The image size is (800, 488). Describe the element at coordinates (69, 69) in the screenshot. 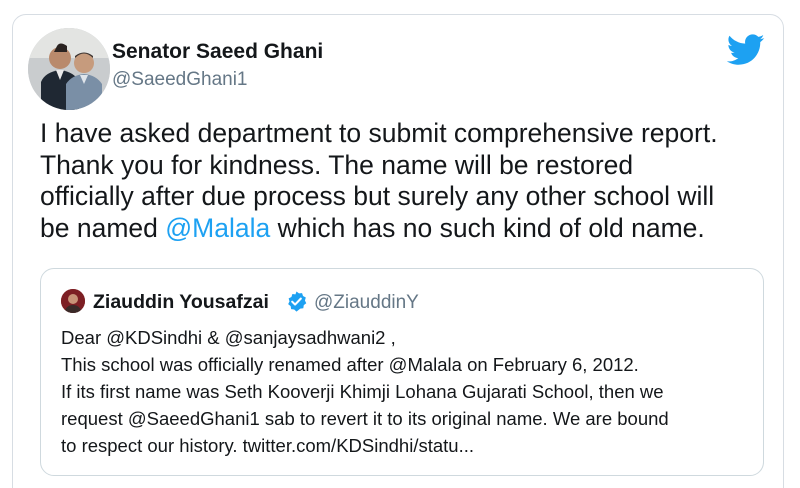

I see `author-avatar` at that location.